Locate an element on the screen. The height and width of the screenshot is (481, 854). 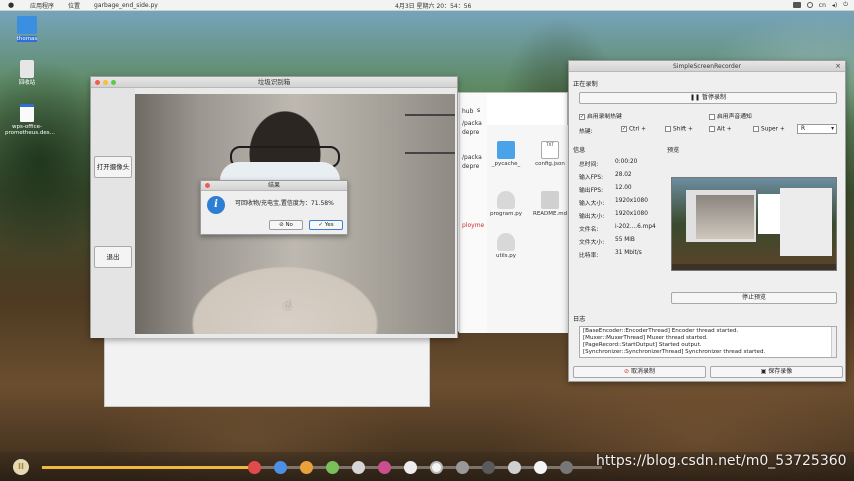
file-item: program.py is located at coordinates (506, 204).